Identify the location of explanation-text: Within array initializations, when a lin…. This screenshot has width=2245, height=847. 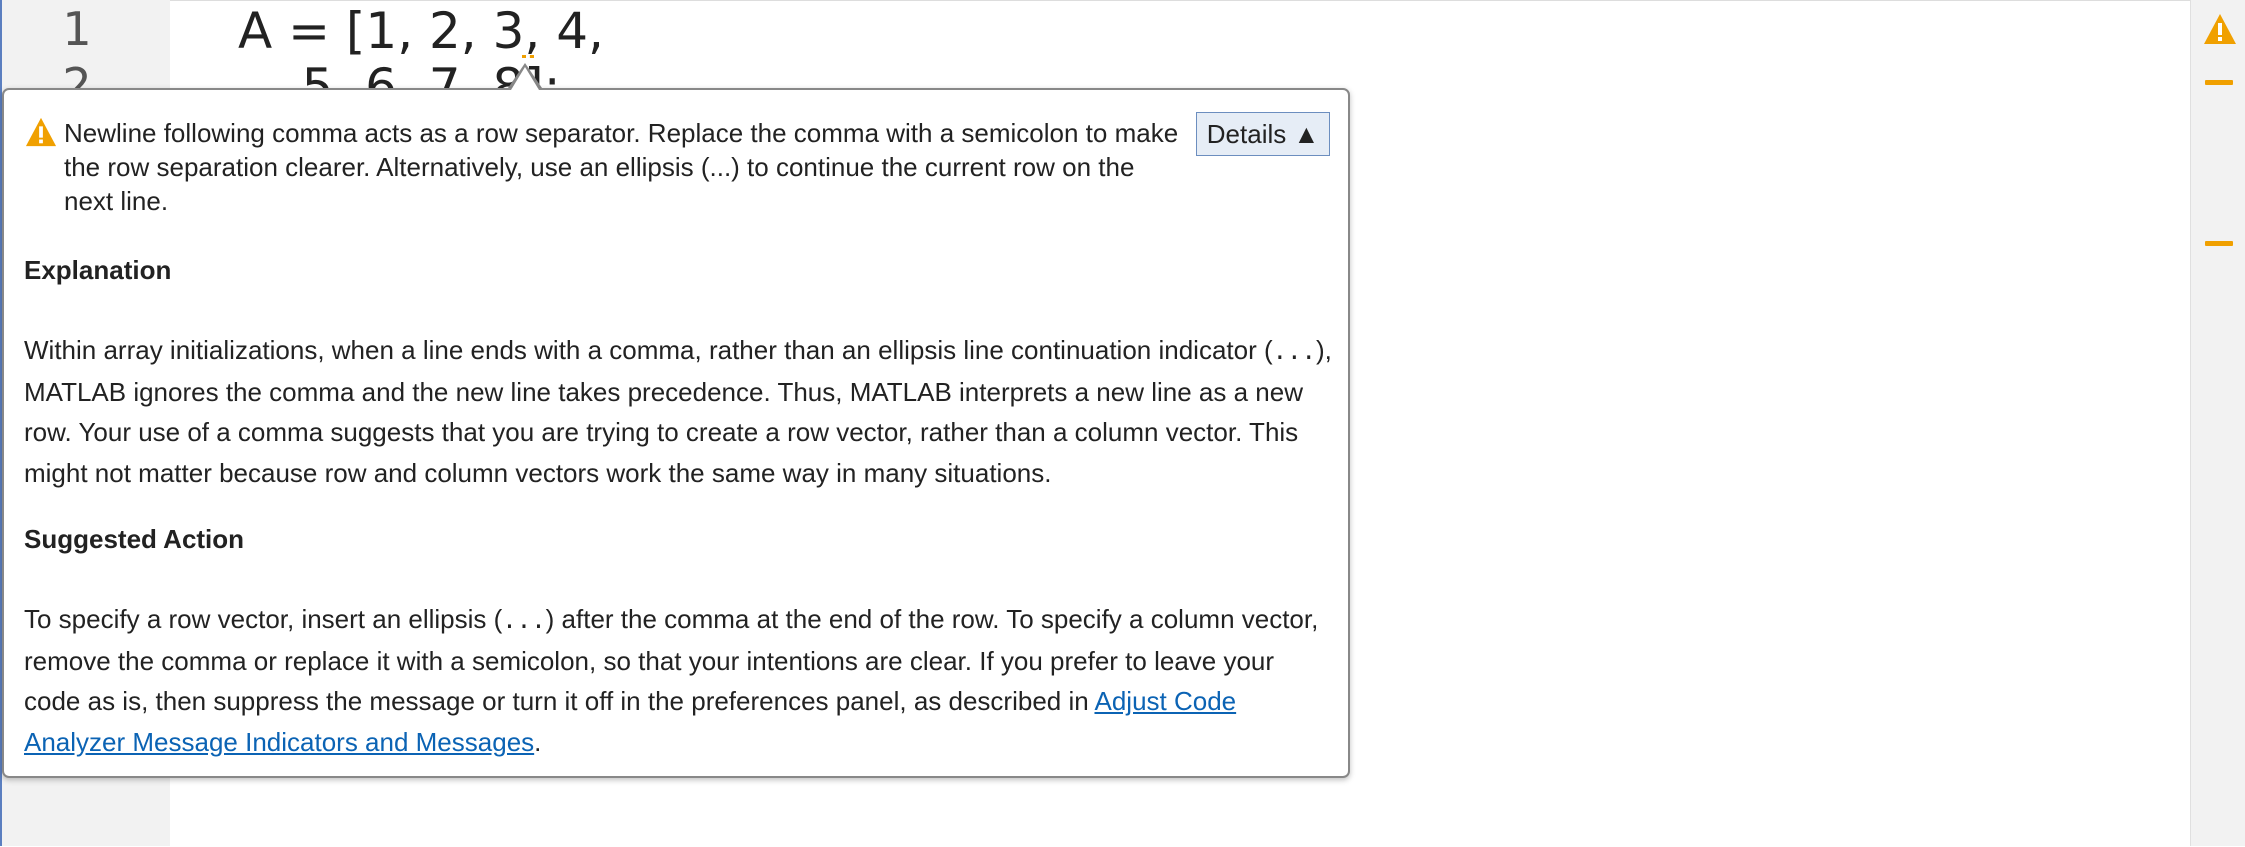
(678, 411).